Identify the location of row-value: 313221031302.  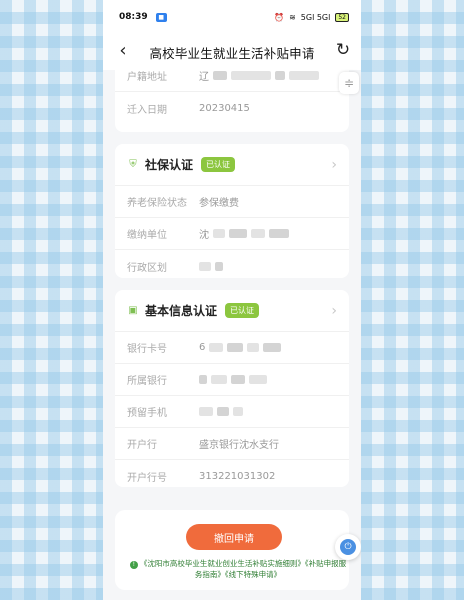
(237, 476).